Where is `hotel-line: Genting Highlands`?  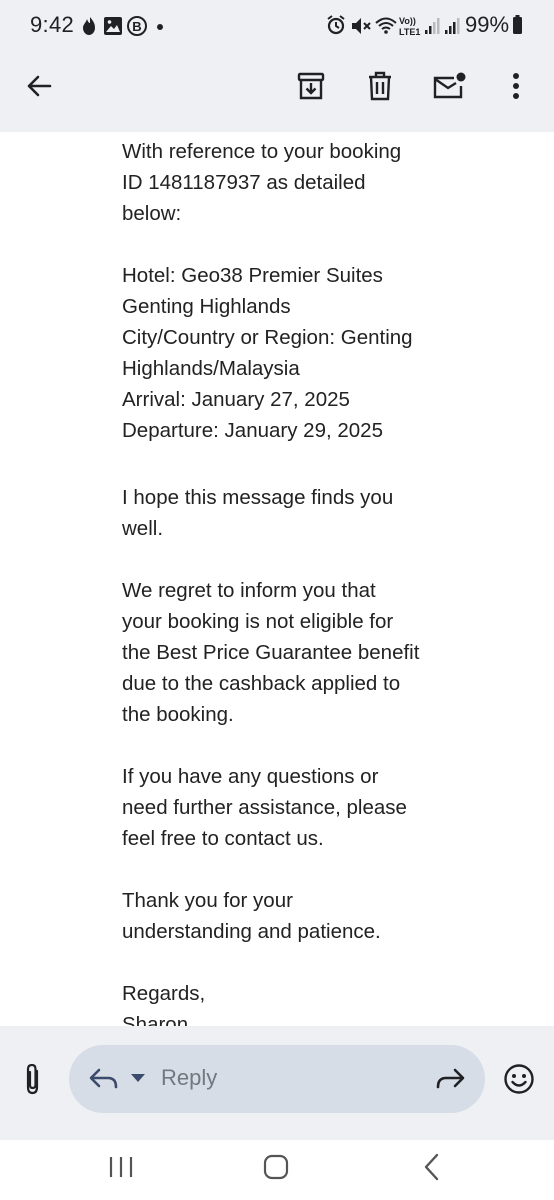 hotel-line: Genting Highlands is located at coordinates (206, 306).